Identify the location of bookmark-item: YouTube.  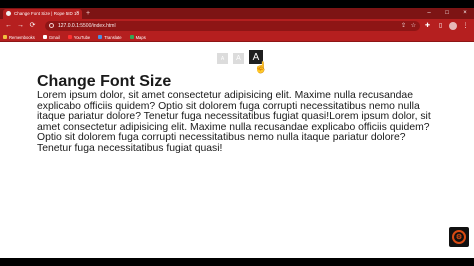
(79, 37).